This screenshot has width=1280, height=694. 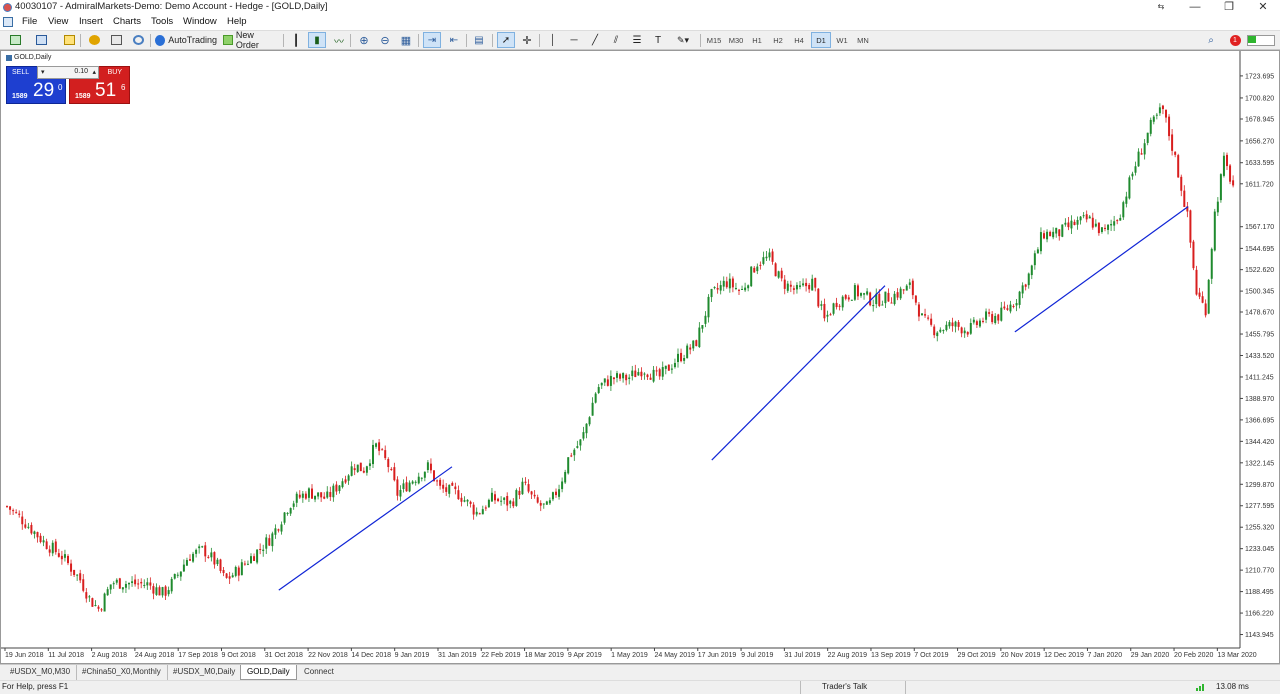 What do you see at coordinates (1195, 7) in the screenshot?
I see `minimize-button: —` at bounding box center [1195, 7].